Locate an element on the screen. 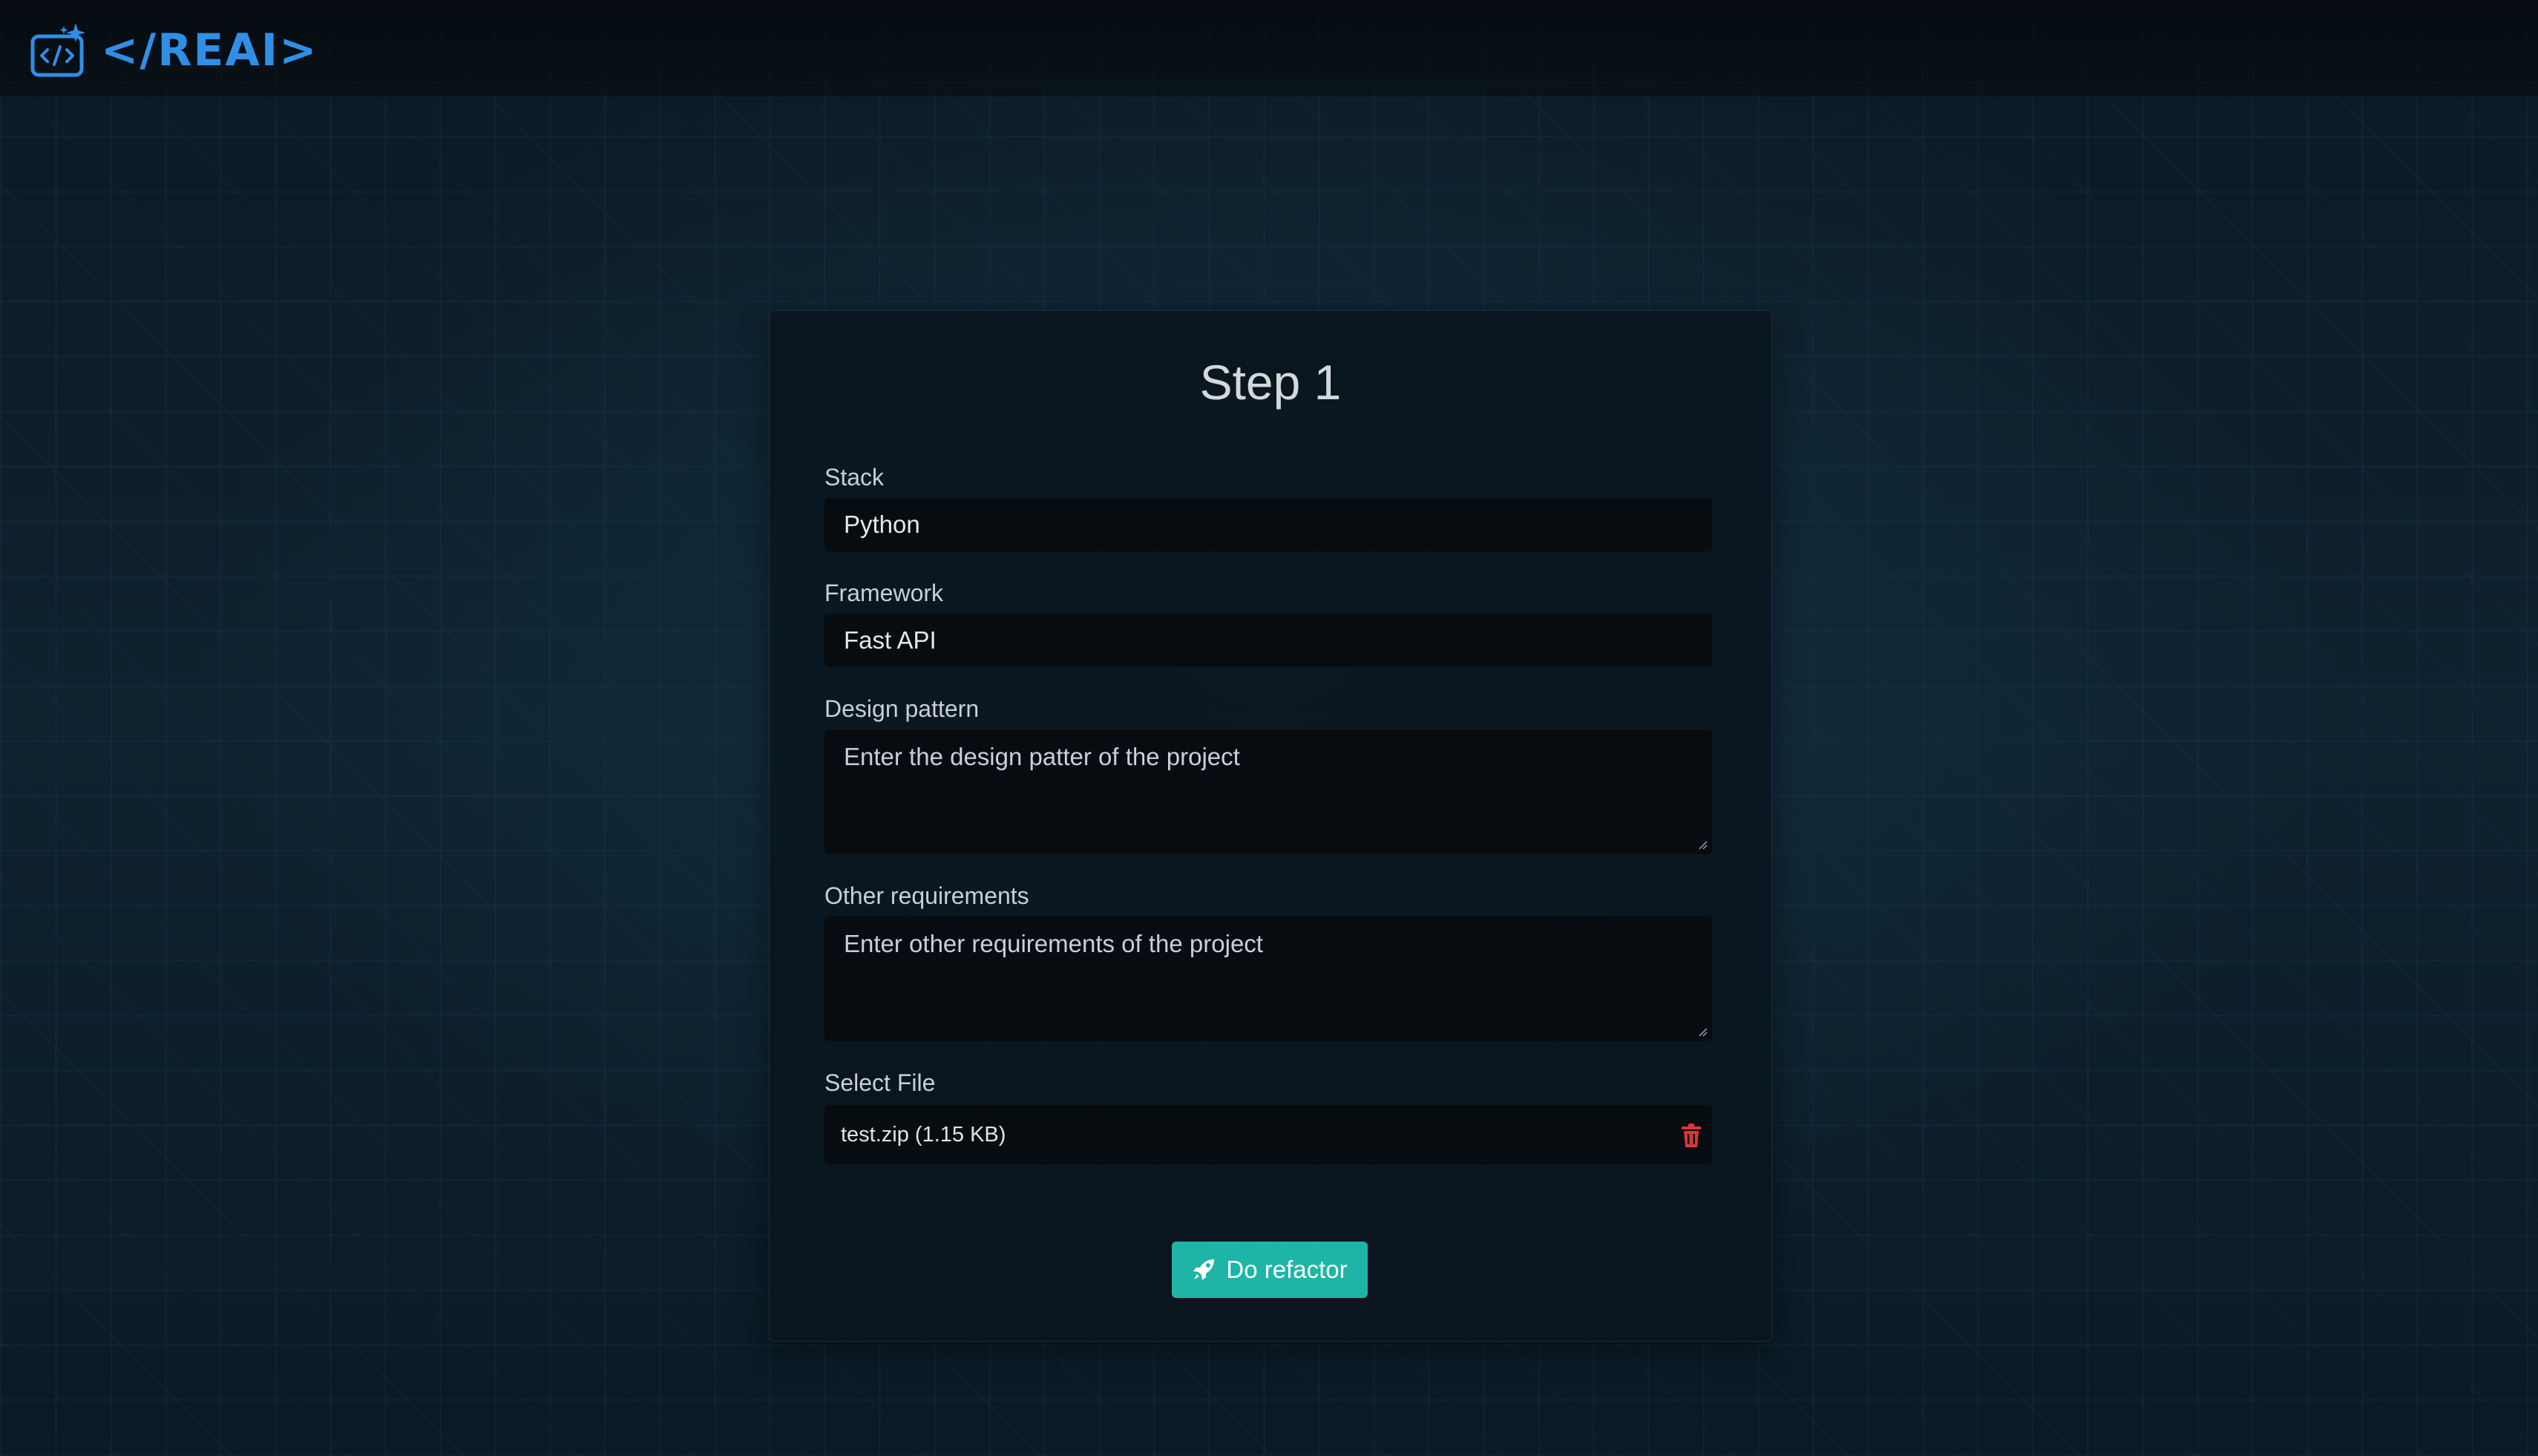 The width and height of the screenshot is (2538, 1456). logo: </REAI> is located at coordinates (174, 51).